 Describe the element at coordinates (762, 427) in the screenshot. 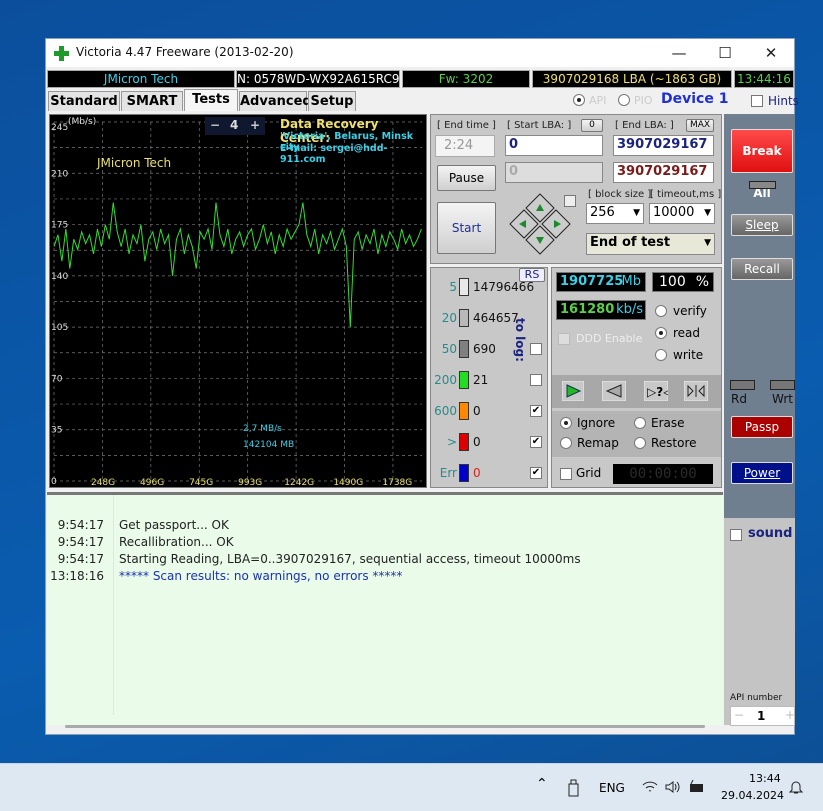

I see `passport-button: Passp` at that location.